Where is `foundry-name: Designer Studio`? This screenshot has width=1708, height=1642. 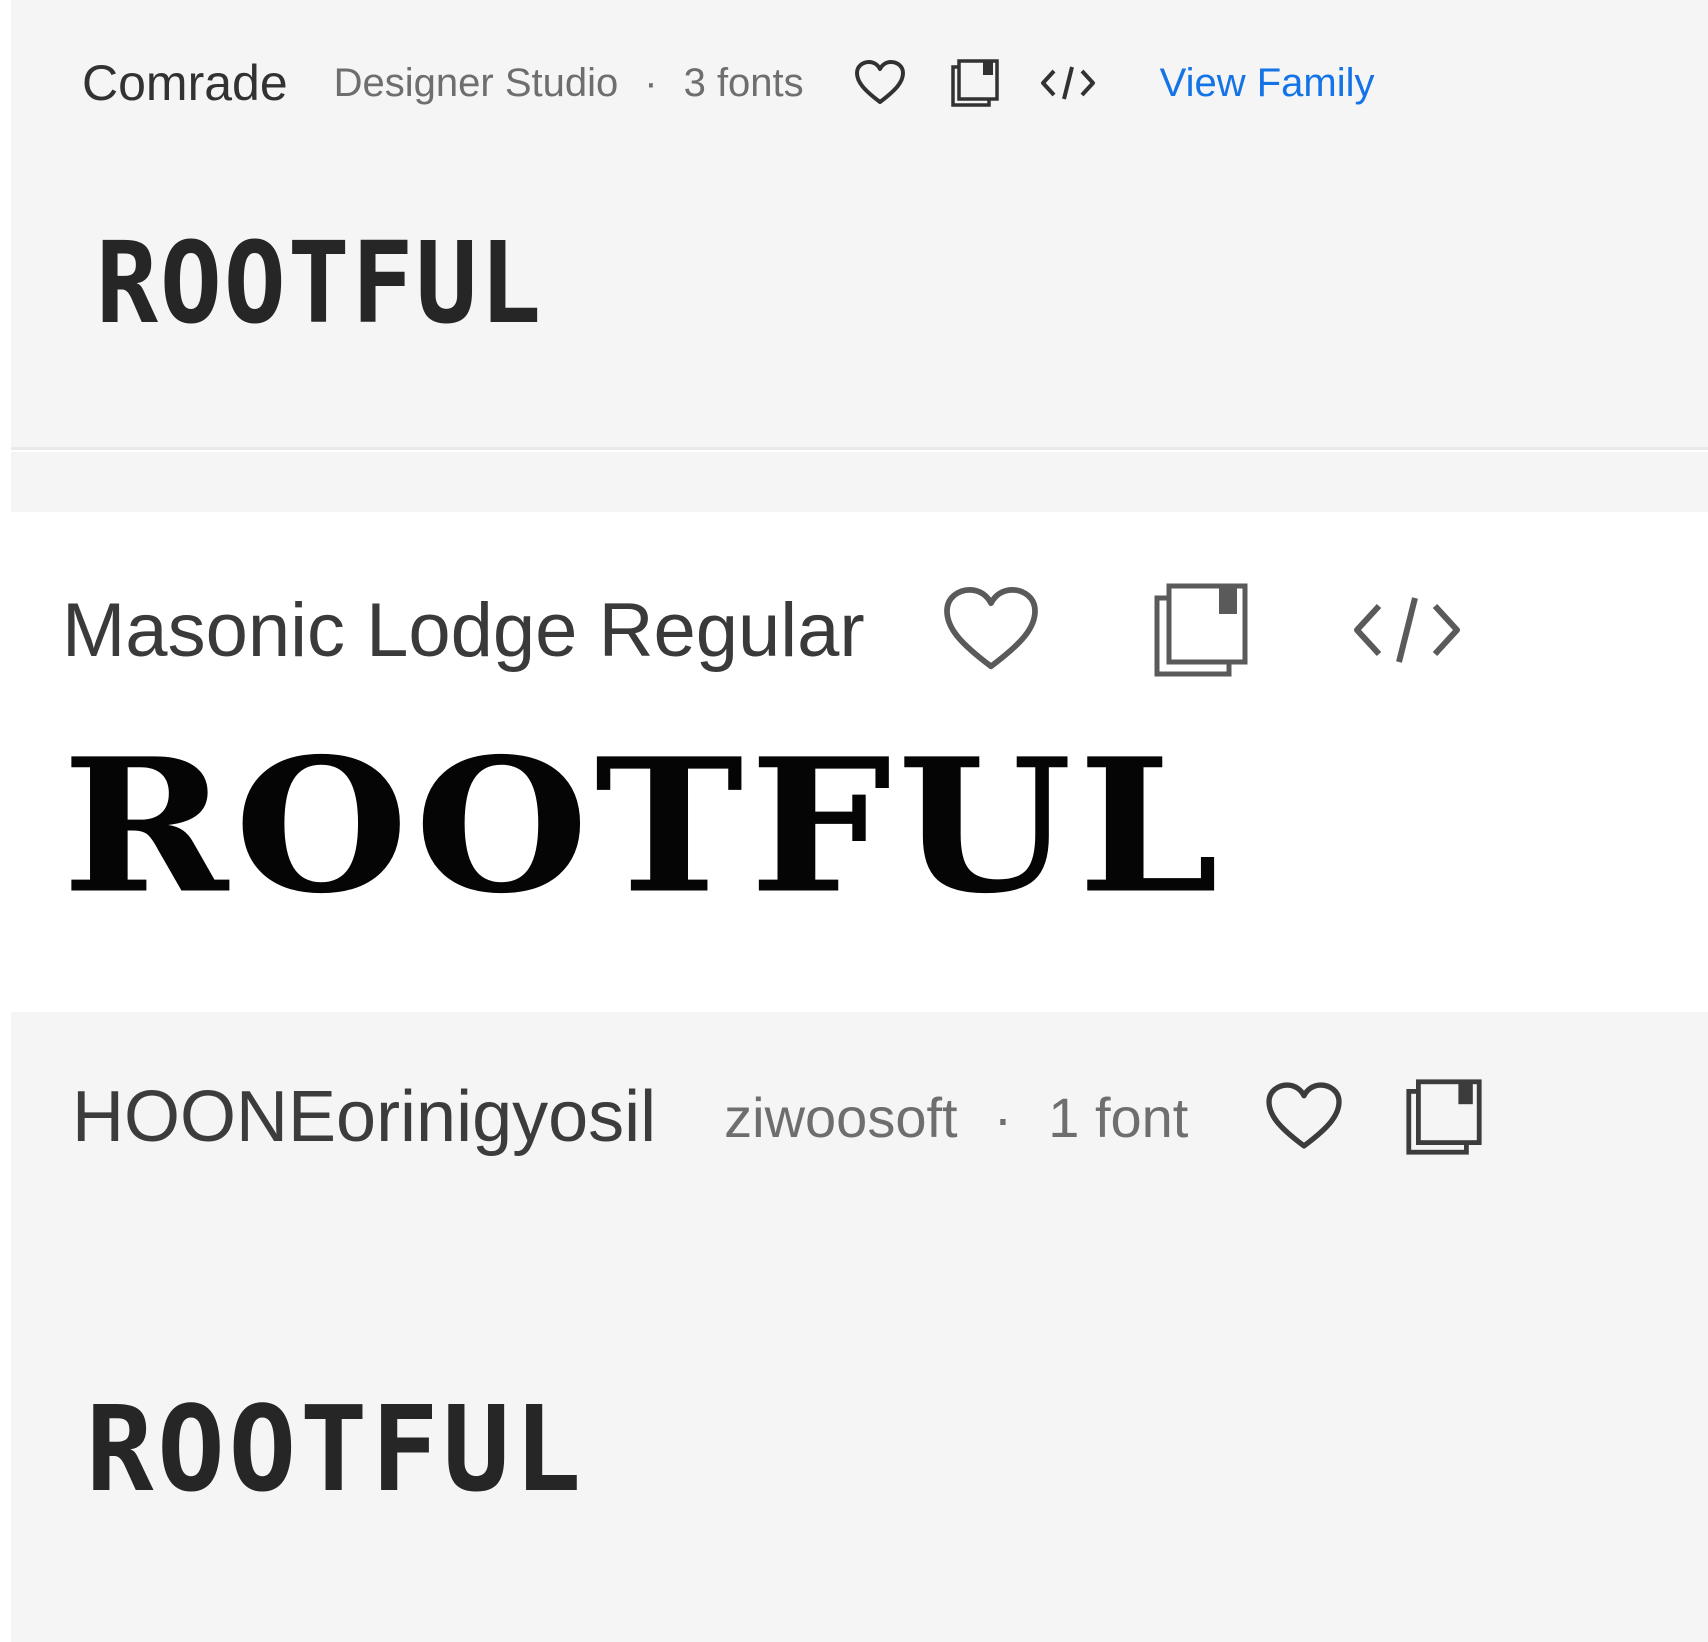 foundry-name: Designer Studio is located at coordinates (476, 83).